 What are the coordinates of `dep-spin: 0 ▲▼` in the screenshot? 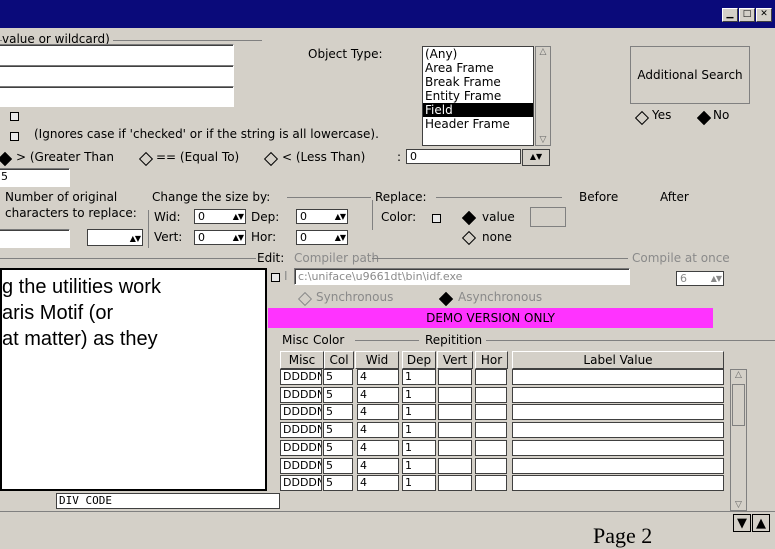 It's located at (322, 216).